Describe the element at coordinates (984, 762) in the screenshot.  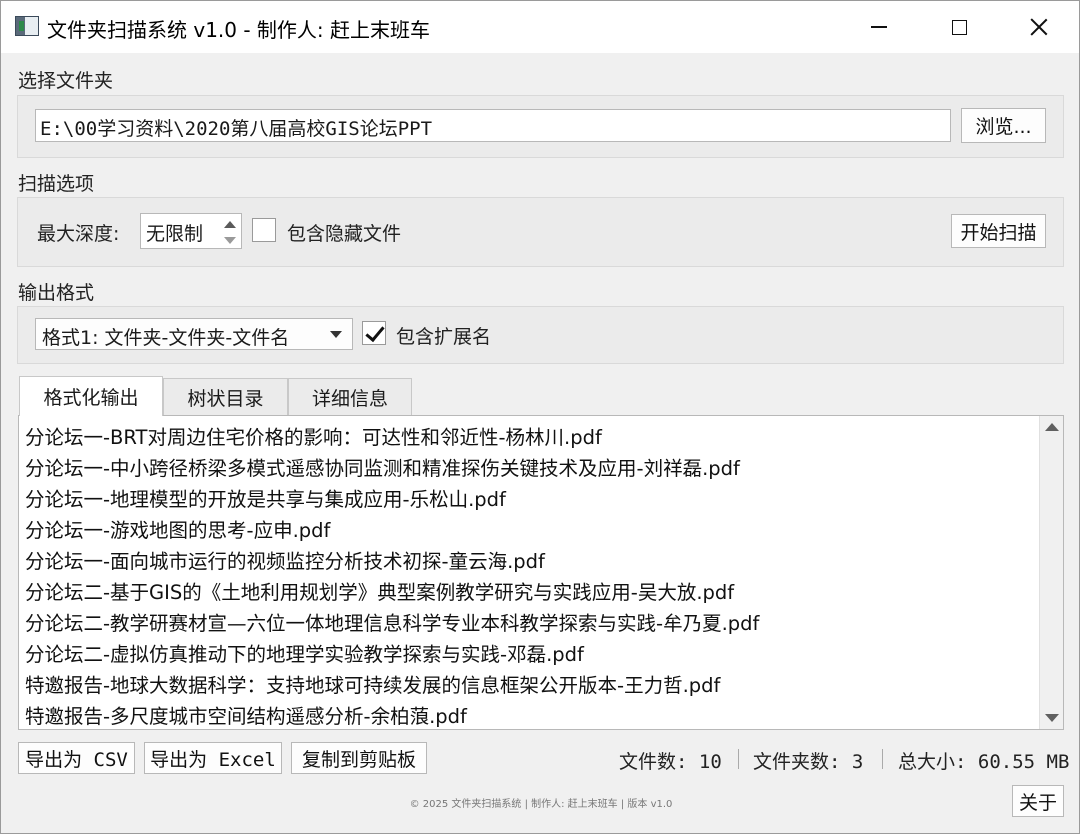
I see `total-size: 总大小: 60.55 MB` at that location.